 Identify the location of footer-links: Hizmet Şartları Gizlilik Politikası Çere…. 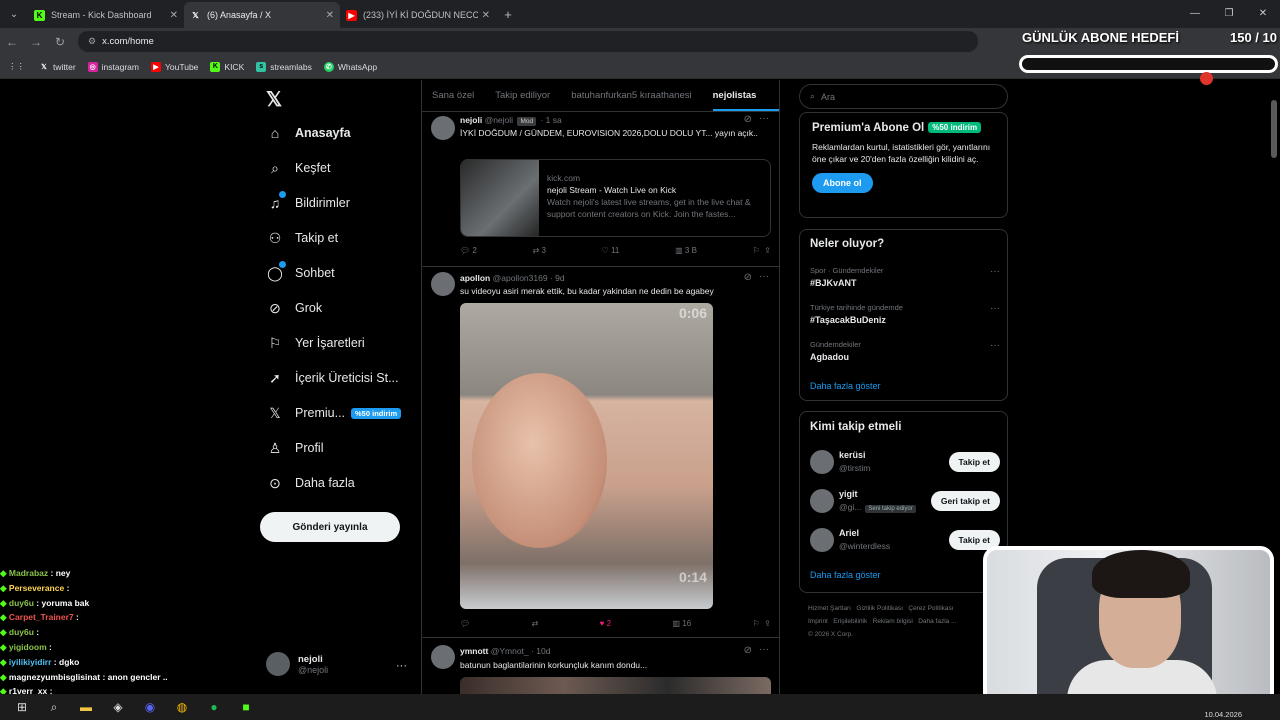
(882, 621).